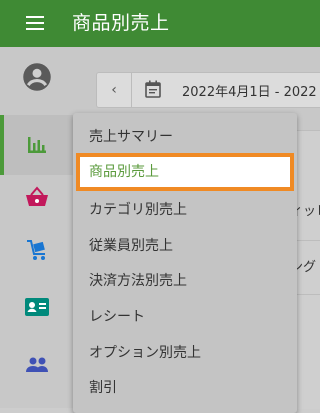 This screenshot has width=320, height=413. Describe the element at coordinates (185, 246) in the screenshot. I see `menu-item-sales-by-employee: 従業員別売上` at that location.